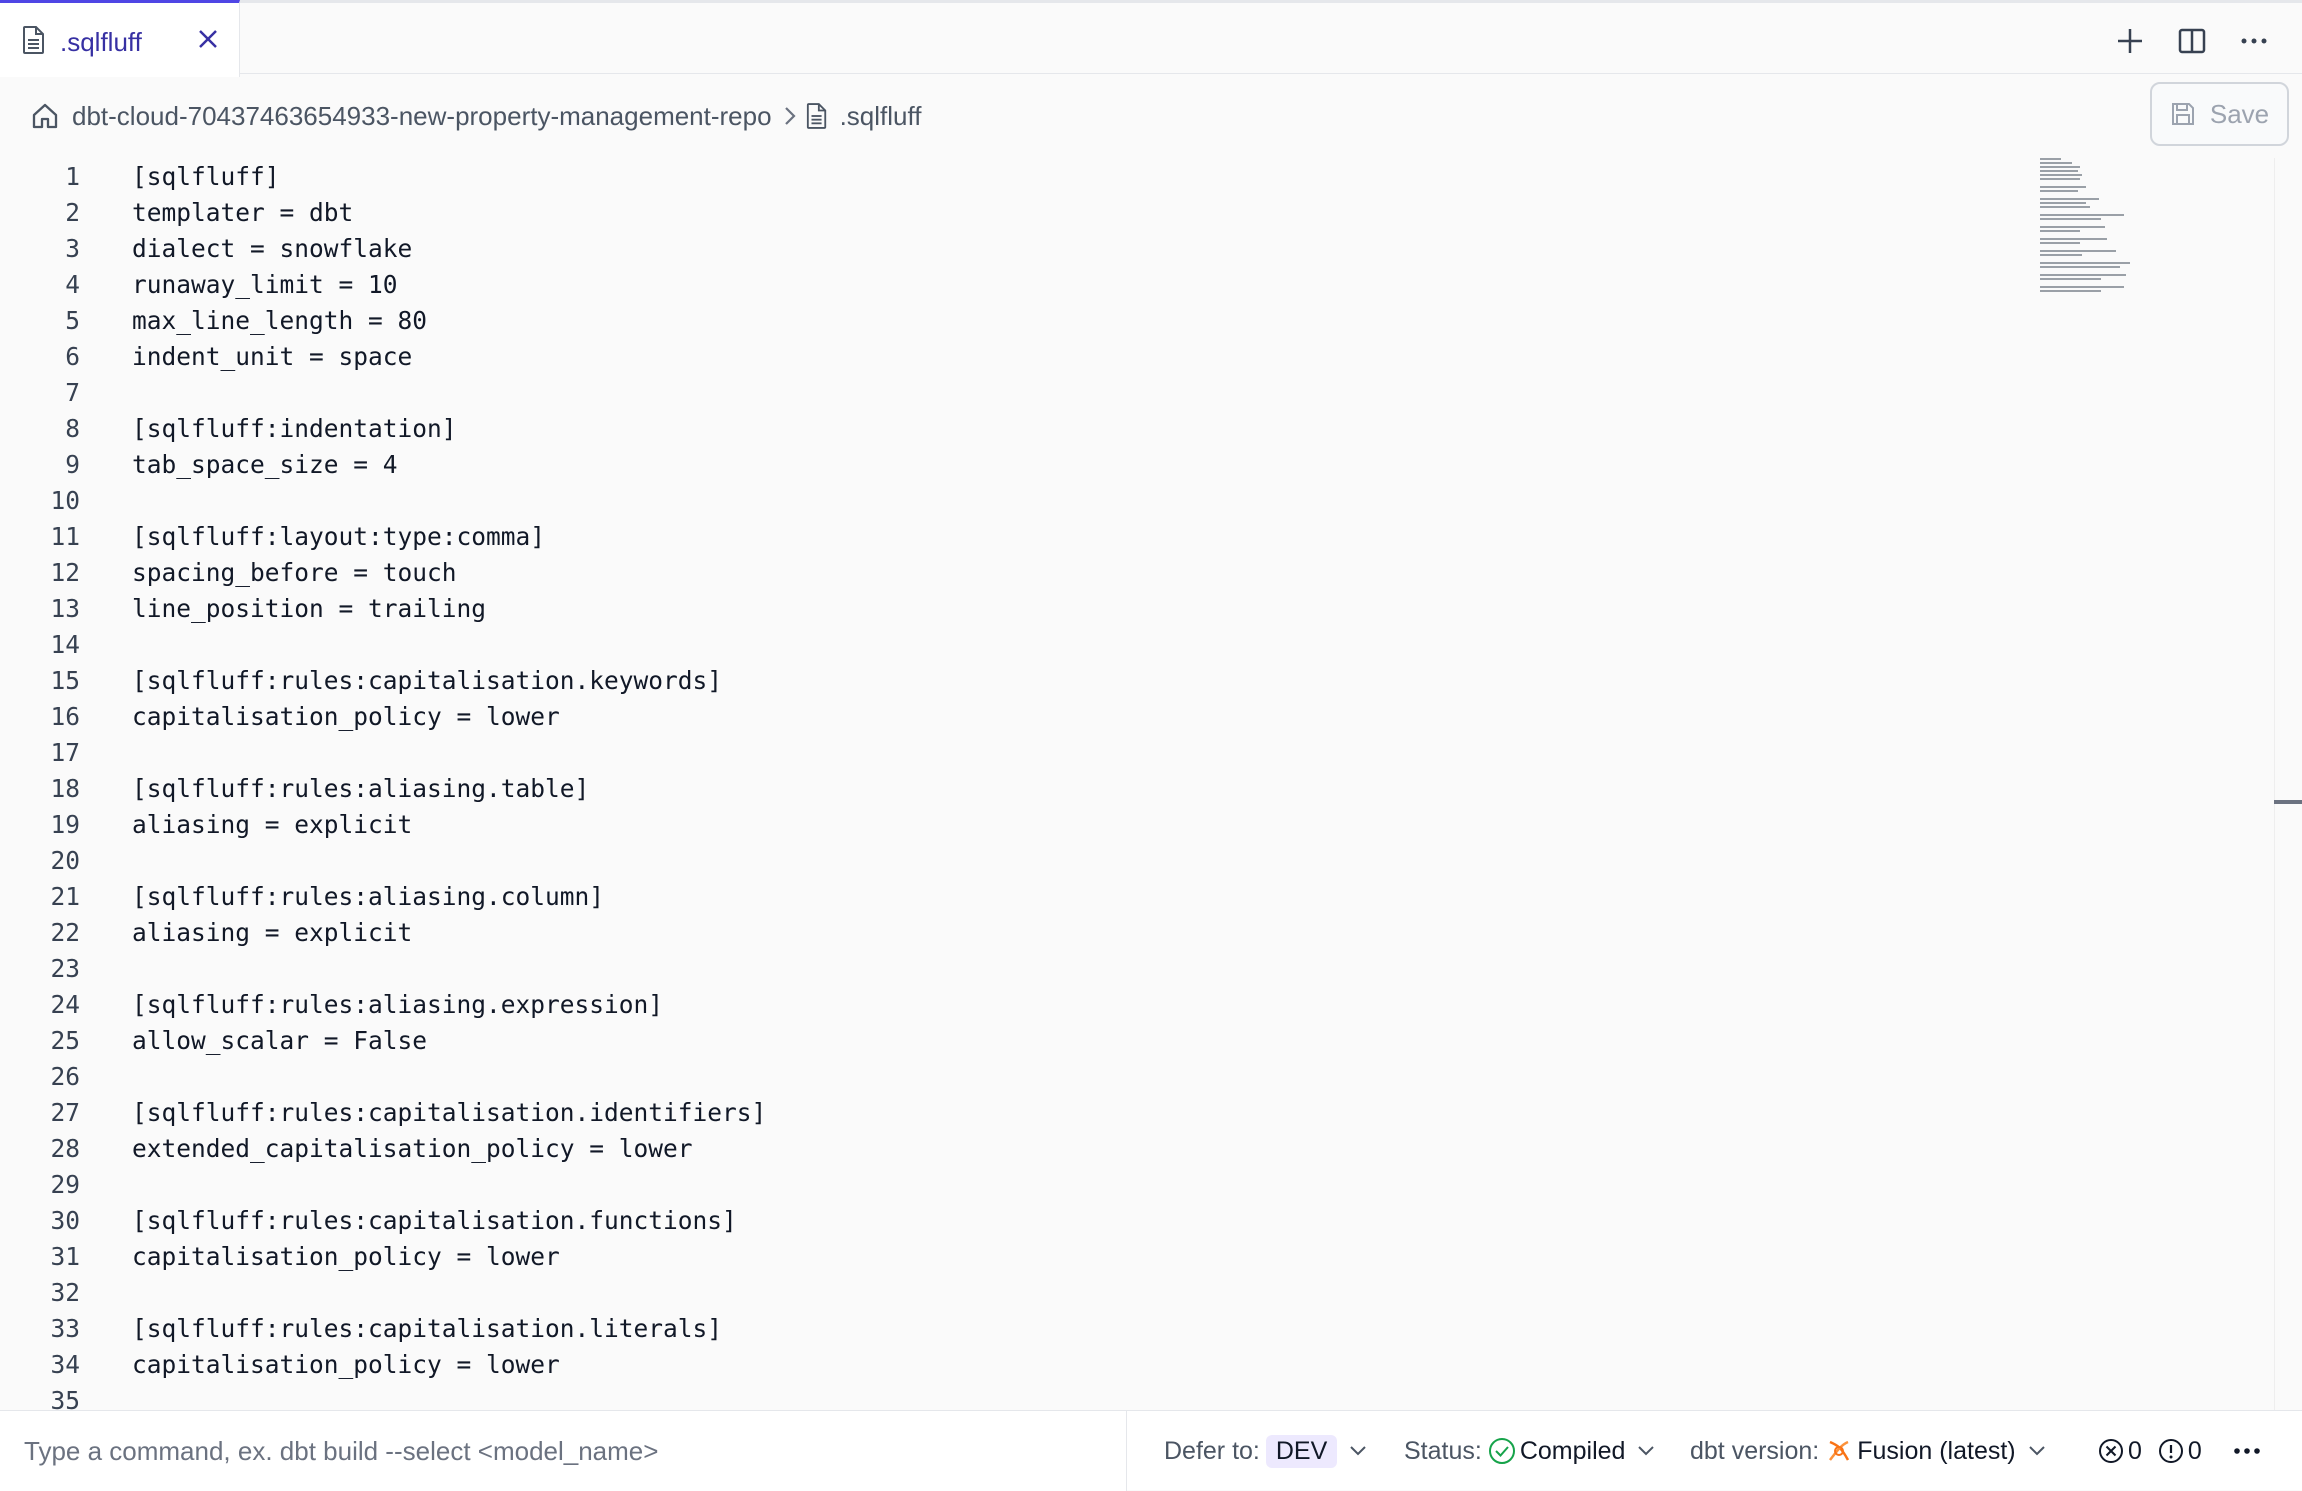 Image resolution: width=2302 pixels, height=1491 pixels. I want to click on code-line: 22 aliasing = explicit, so click(1000, 932).